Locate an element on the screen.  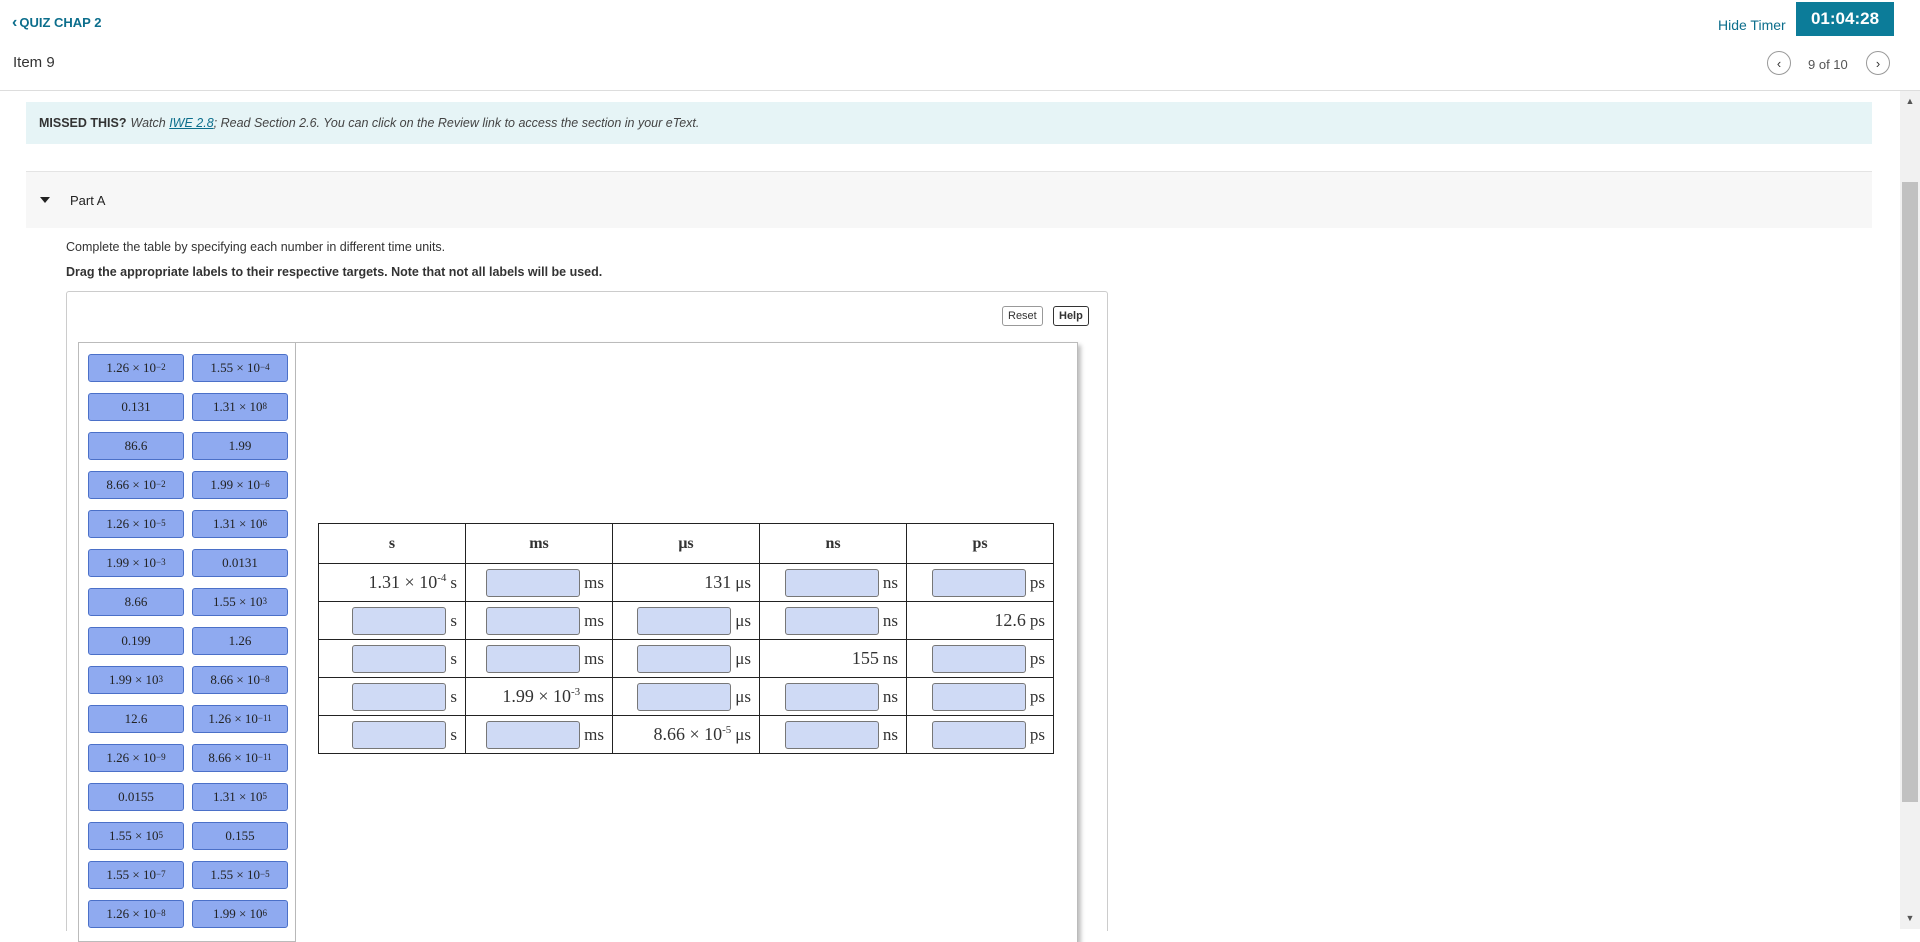
draggable-label: 1.55 × 10 −4 is located at coordinates (240, 368).